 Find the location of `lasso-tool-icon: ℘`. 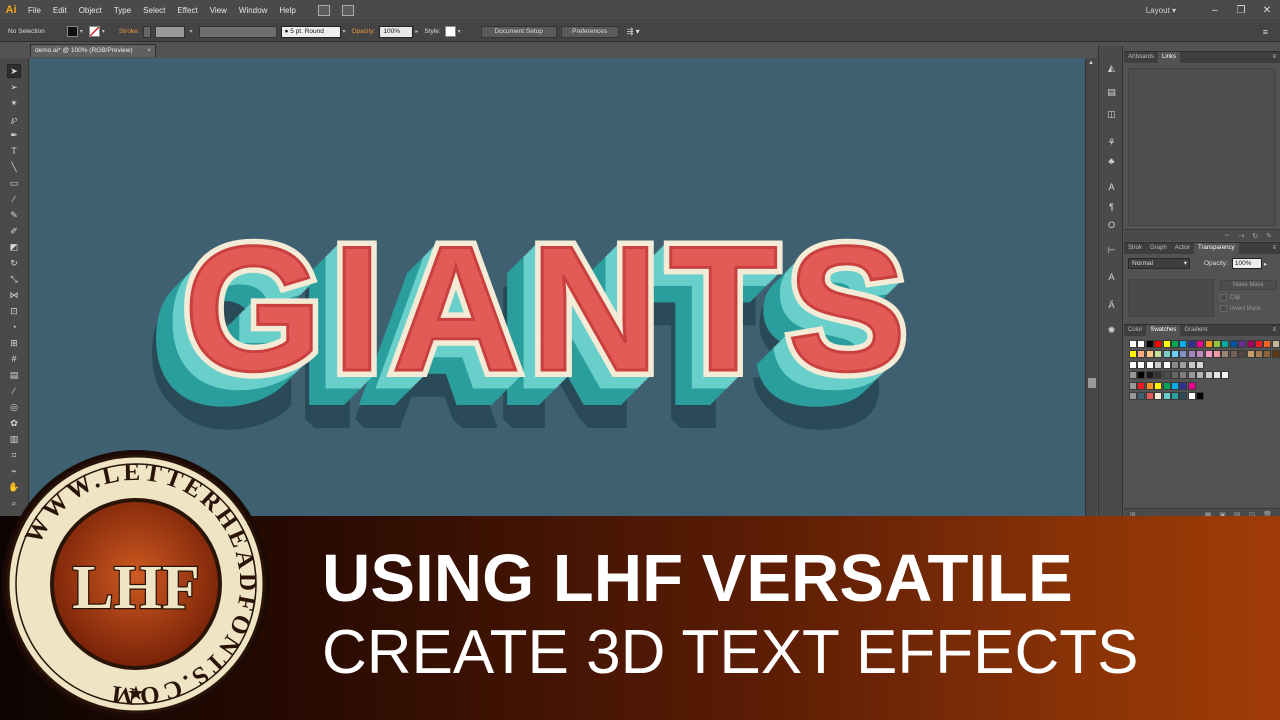

lasso-tool-icon: ℘ is located at coordinates (14, 119).